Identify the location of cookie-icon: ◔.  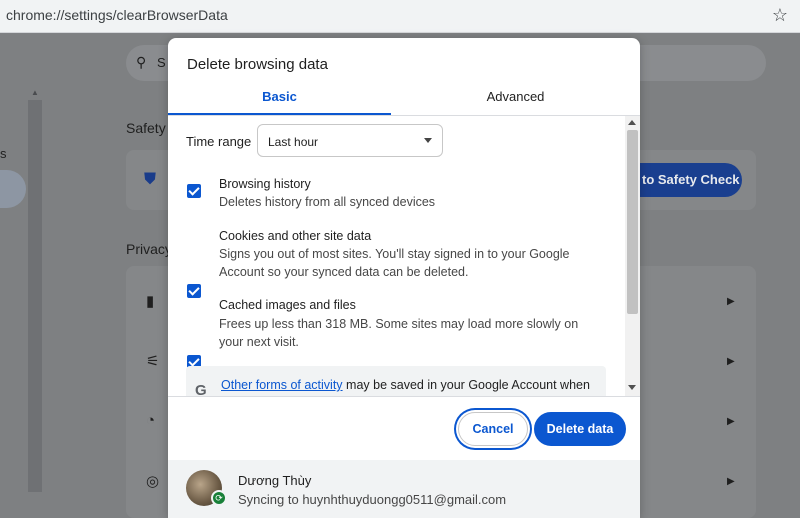
(151, 420).